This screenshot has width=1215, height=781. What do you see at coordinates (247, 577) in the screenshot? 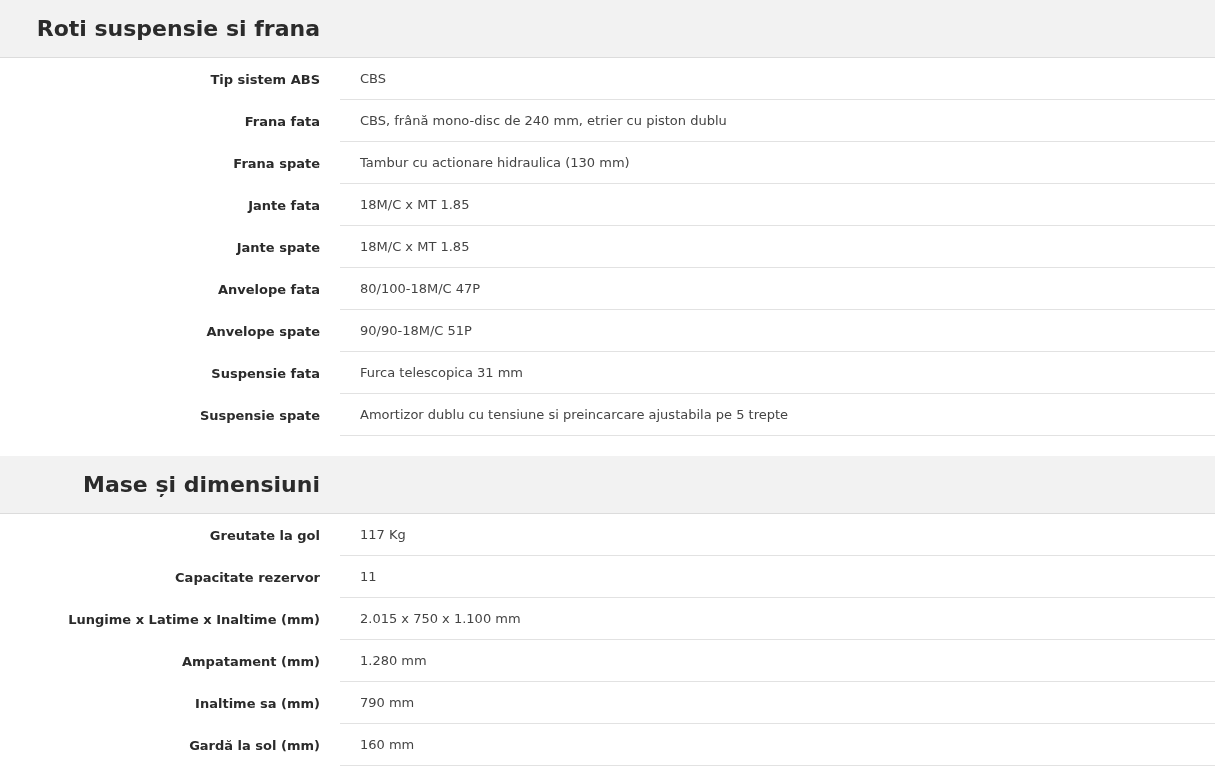
I see `spec-label: Capacitate rezervor` at bounding box center [247, 577].